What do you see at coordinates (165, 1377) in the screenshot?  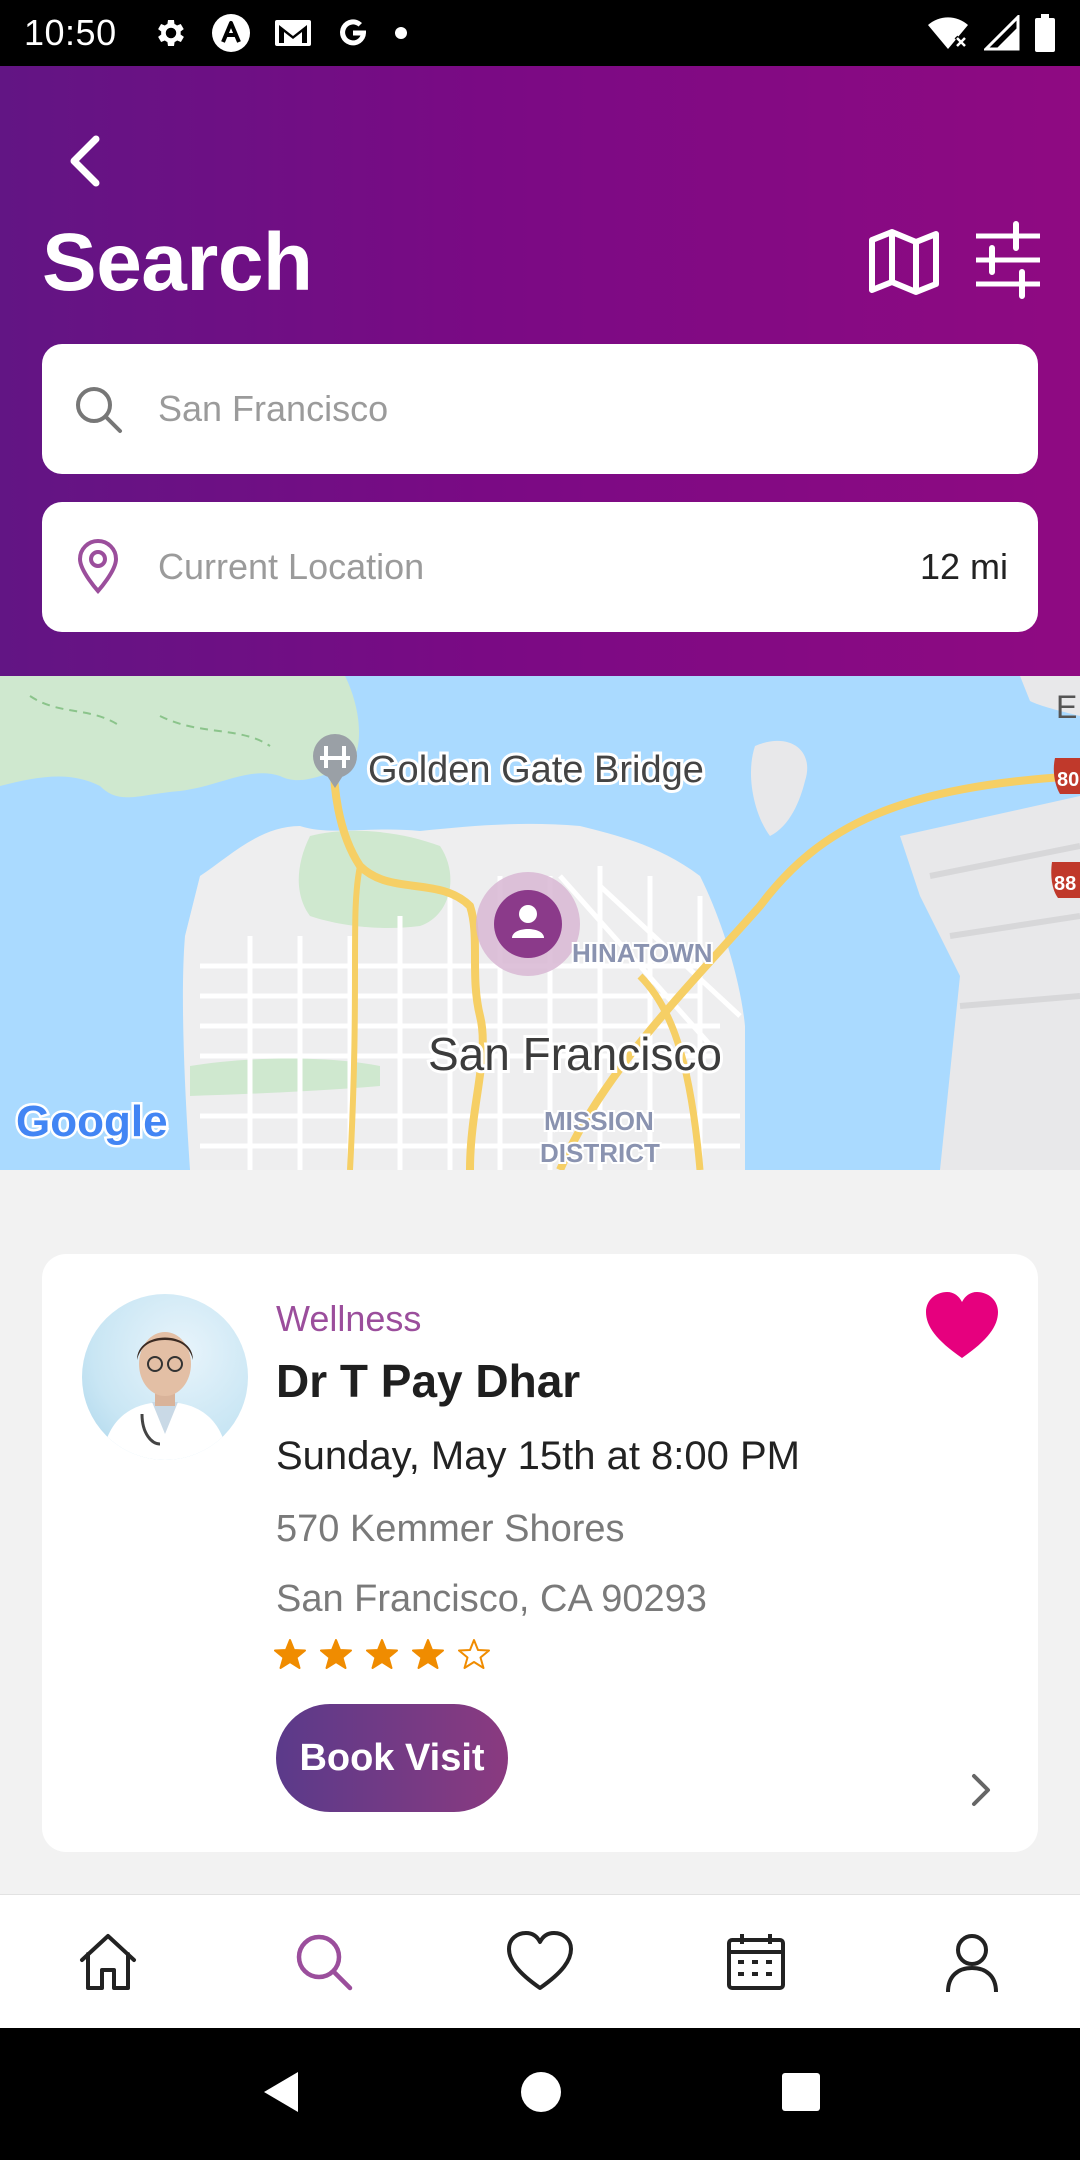 I see `doctor-avatar` at bounding box center [165, 1377].